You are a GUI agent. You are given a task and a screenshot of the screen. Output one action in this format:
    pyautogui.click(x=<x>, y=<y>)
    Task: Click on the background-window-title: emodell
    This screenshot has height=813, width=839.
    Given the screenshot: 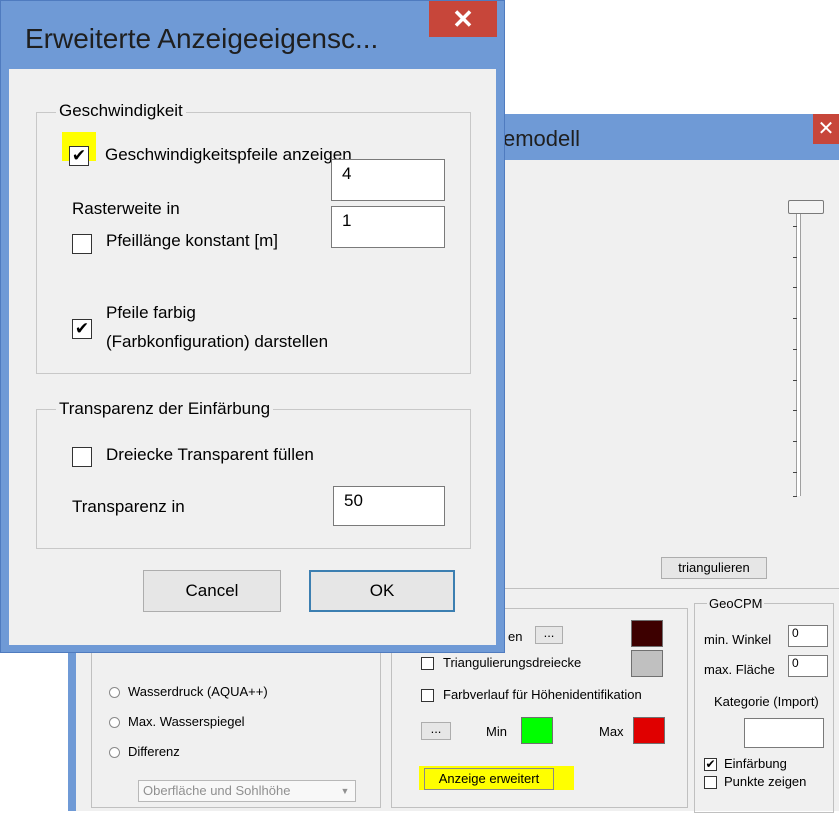 What is the action you would take?
    pyautogui.click(x=542, y=138)
    